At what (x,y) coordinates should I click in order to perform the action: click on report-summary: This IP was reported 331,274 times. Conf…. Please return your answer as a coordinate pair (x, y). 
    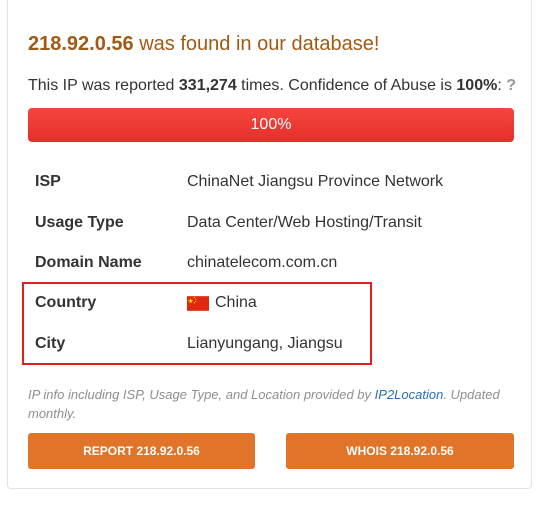
    Looking at the image, I should click on (272, 86).